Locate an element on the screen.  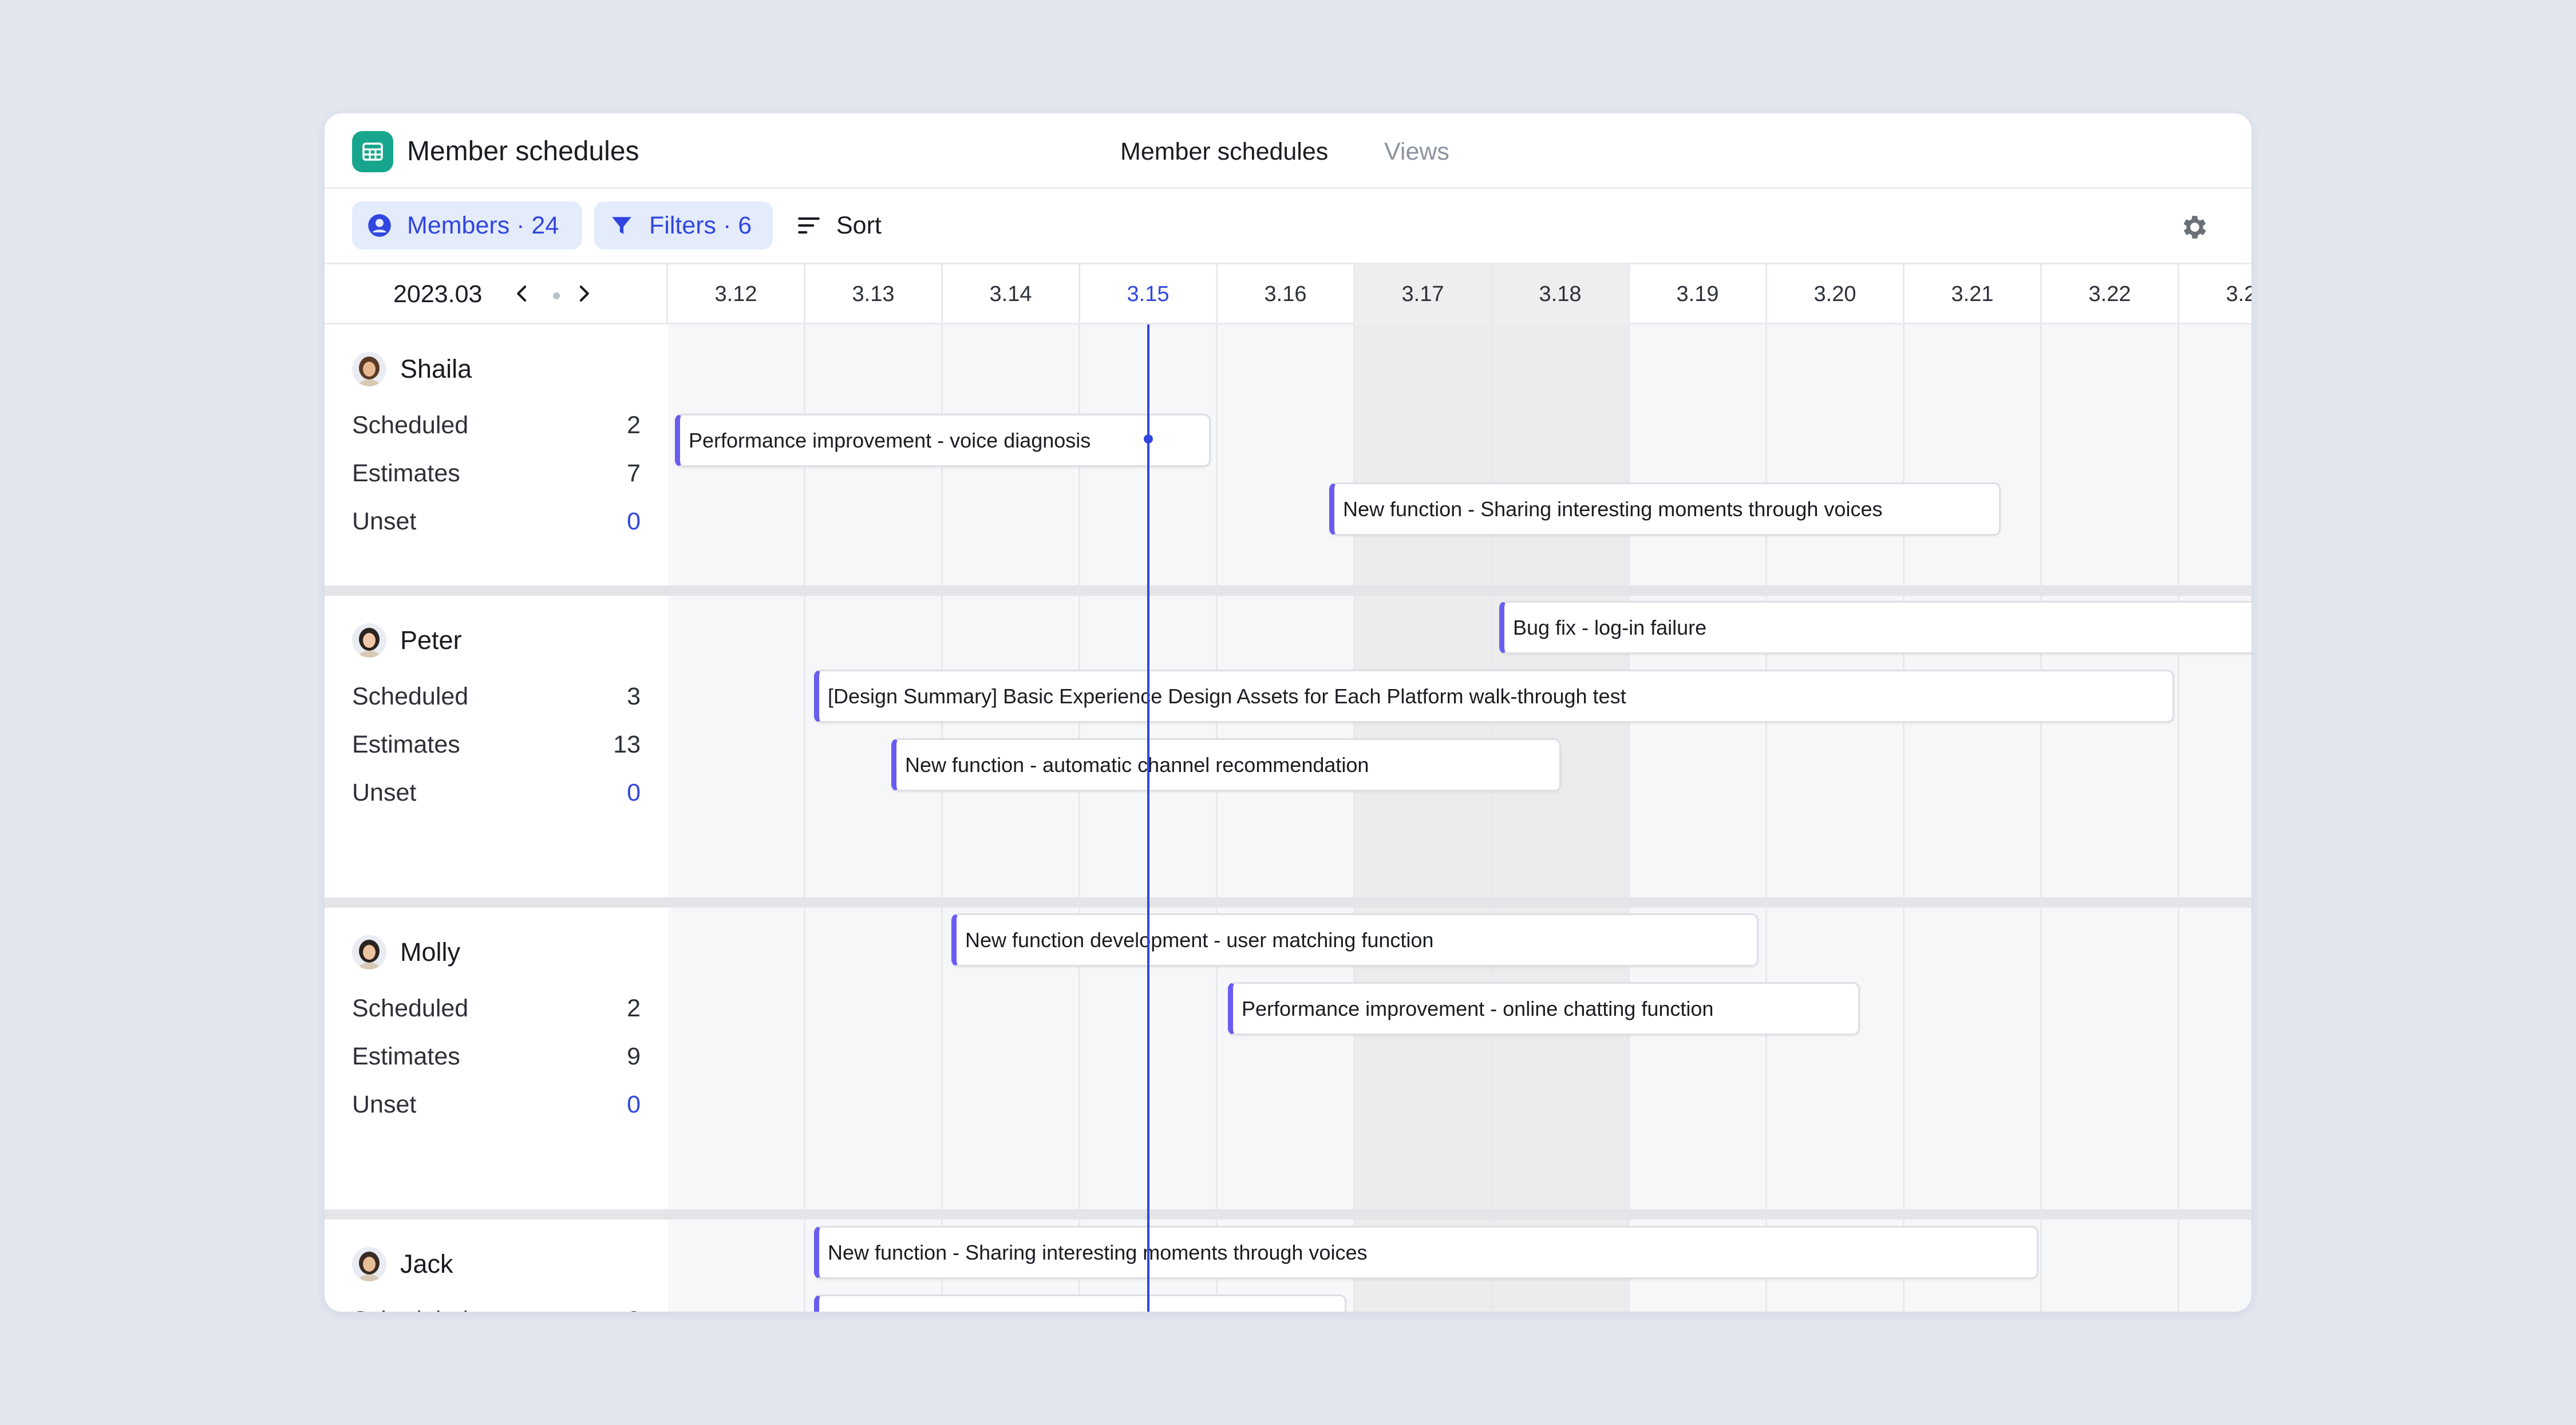
toolbar: Members · 24 Filters · 6 Sort is located at coordinates (1288, 227).